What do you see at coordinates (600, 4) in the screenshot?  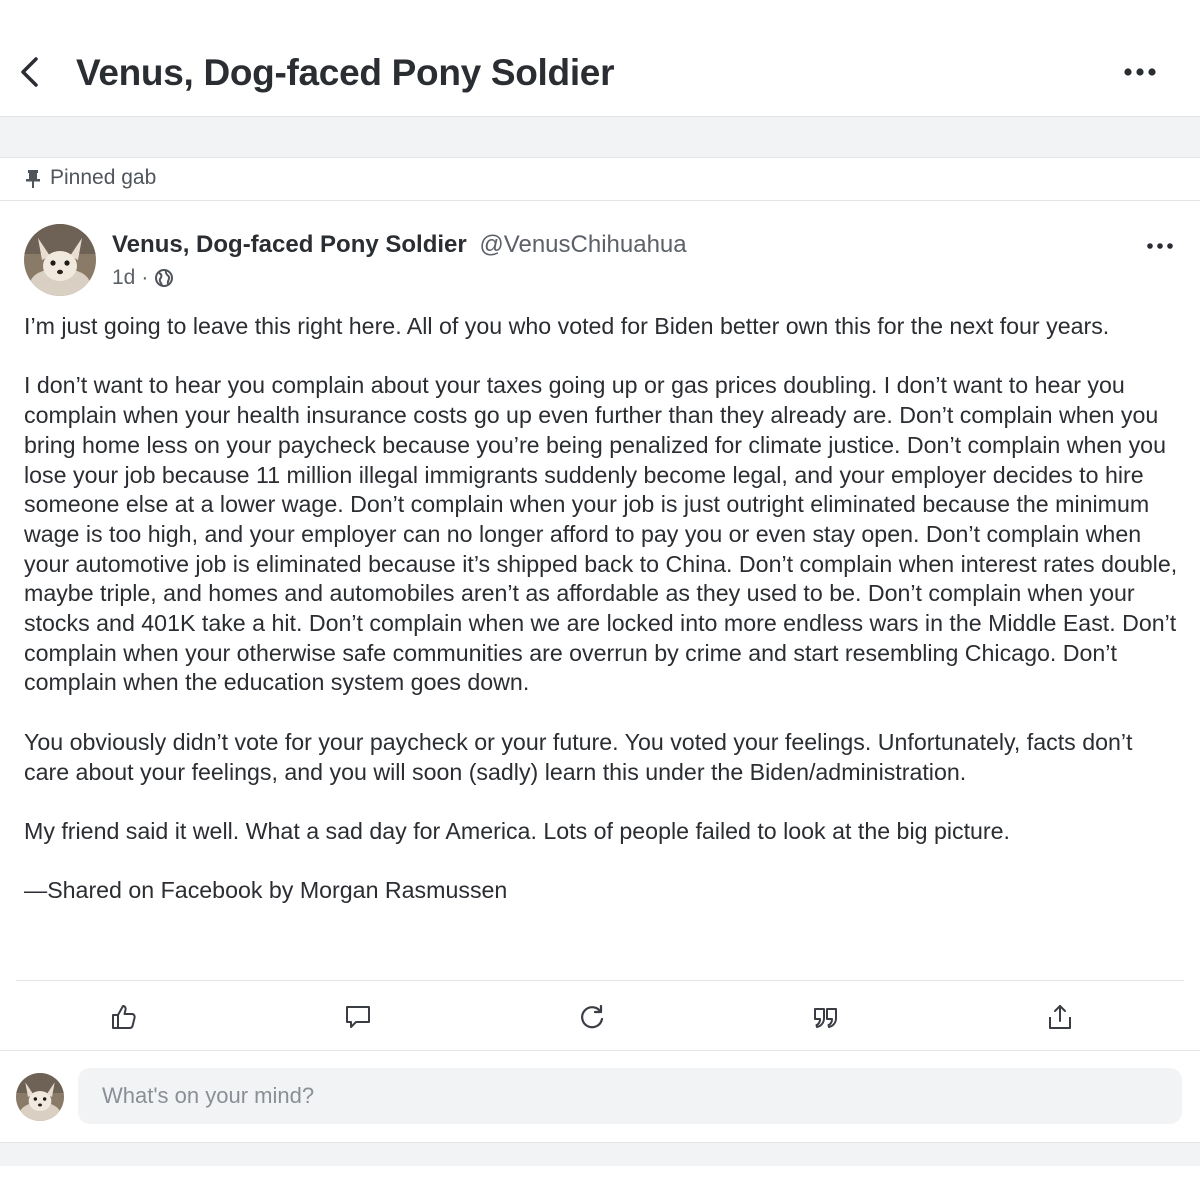 I see `top-breadcrumb-strip` at bounding box center [600, 4].